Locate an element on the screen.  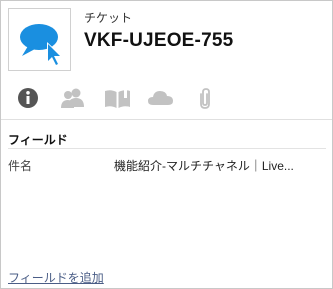
paperclip-icon is located at coordinates (205, 98).